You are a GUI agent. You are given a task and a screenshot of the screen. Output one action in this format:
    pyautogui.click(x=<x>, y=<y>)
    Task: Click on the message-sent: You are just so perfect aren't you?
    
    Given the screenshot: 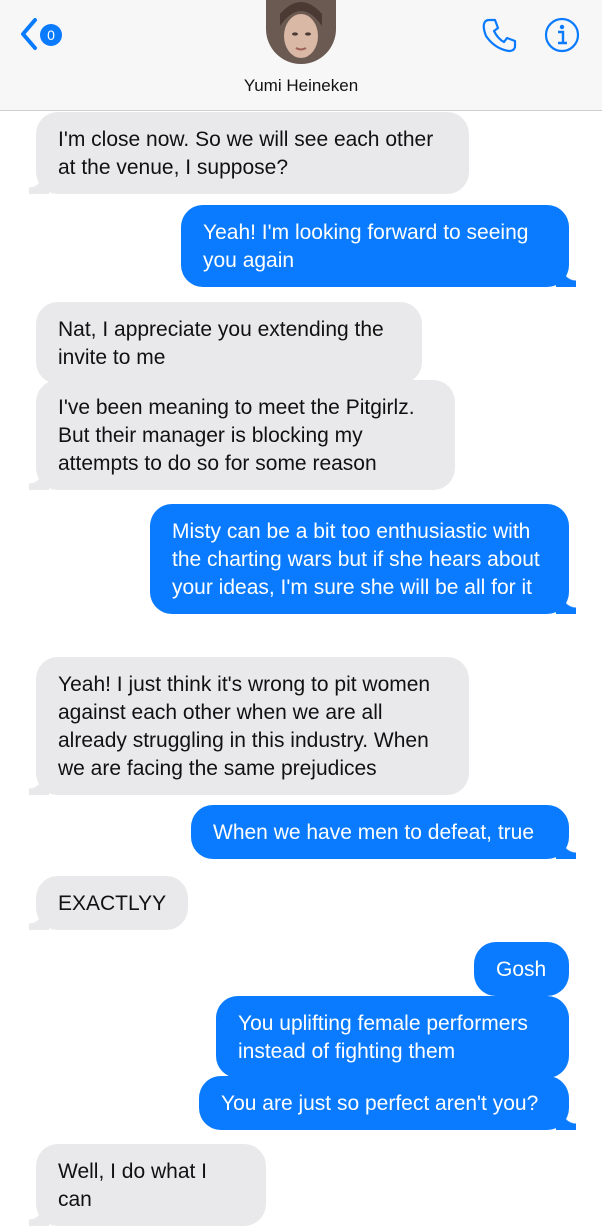 What is the action you would take?
    pyautogui.click(x=387, y=1103)
    